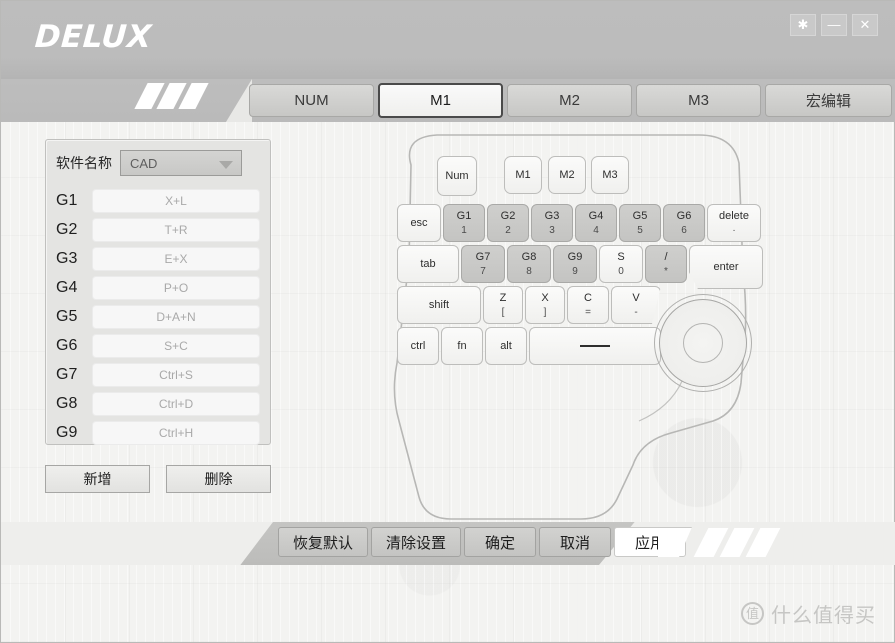  Describe the element at coordinates (703, 343) in the screenshot. I see `scroll-wheel` at that location.